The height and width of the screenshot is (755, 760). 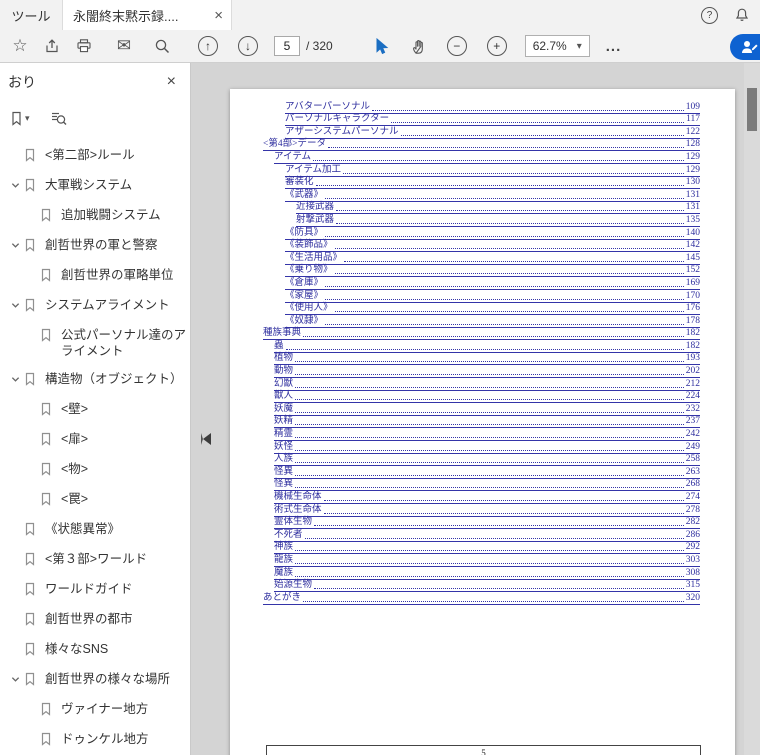 What do you see at coordinates (147, 15) in the screenshot?
I see `tab-document: 永闇終末黙示録.... ×` at bounding box center [147, 15].